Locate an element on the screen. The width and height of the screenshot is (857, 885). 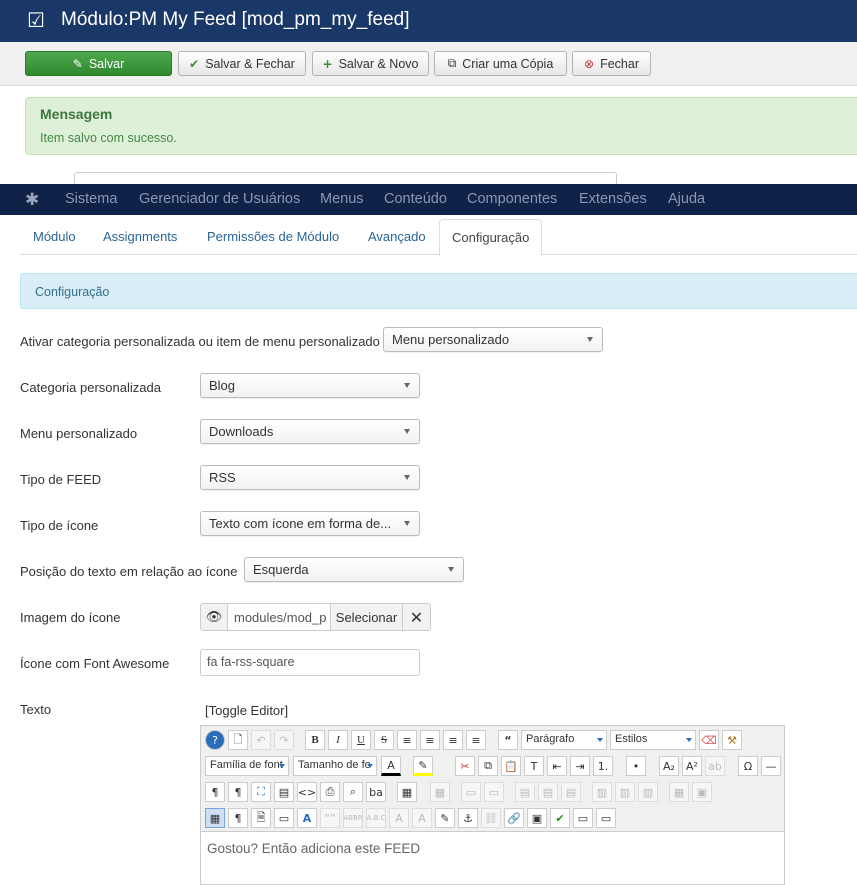
rtl-icon: ¶ is located at coordinates (238, 792).